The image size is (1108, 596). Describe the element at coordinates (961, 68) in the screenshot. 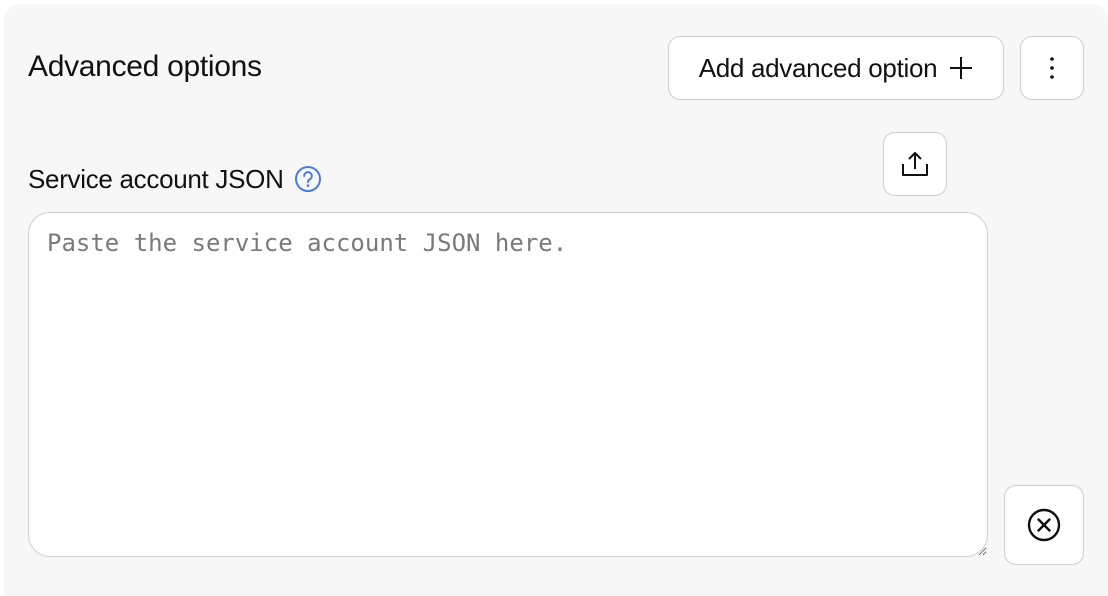

I see `plus-icon` at that location.